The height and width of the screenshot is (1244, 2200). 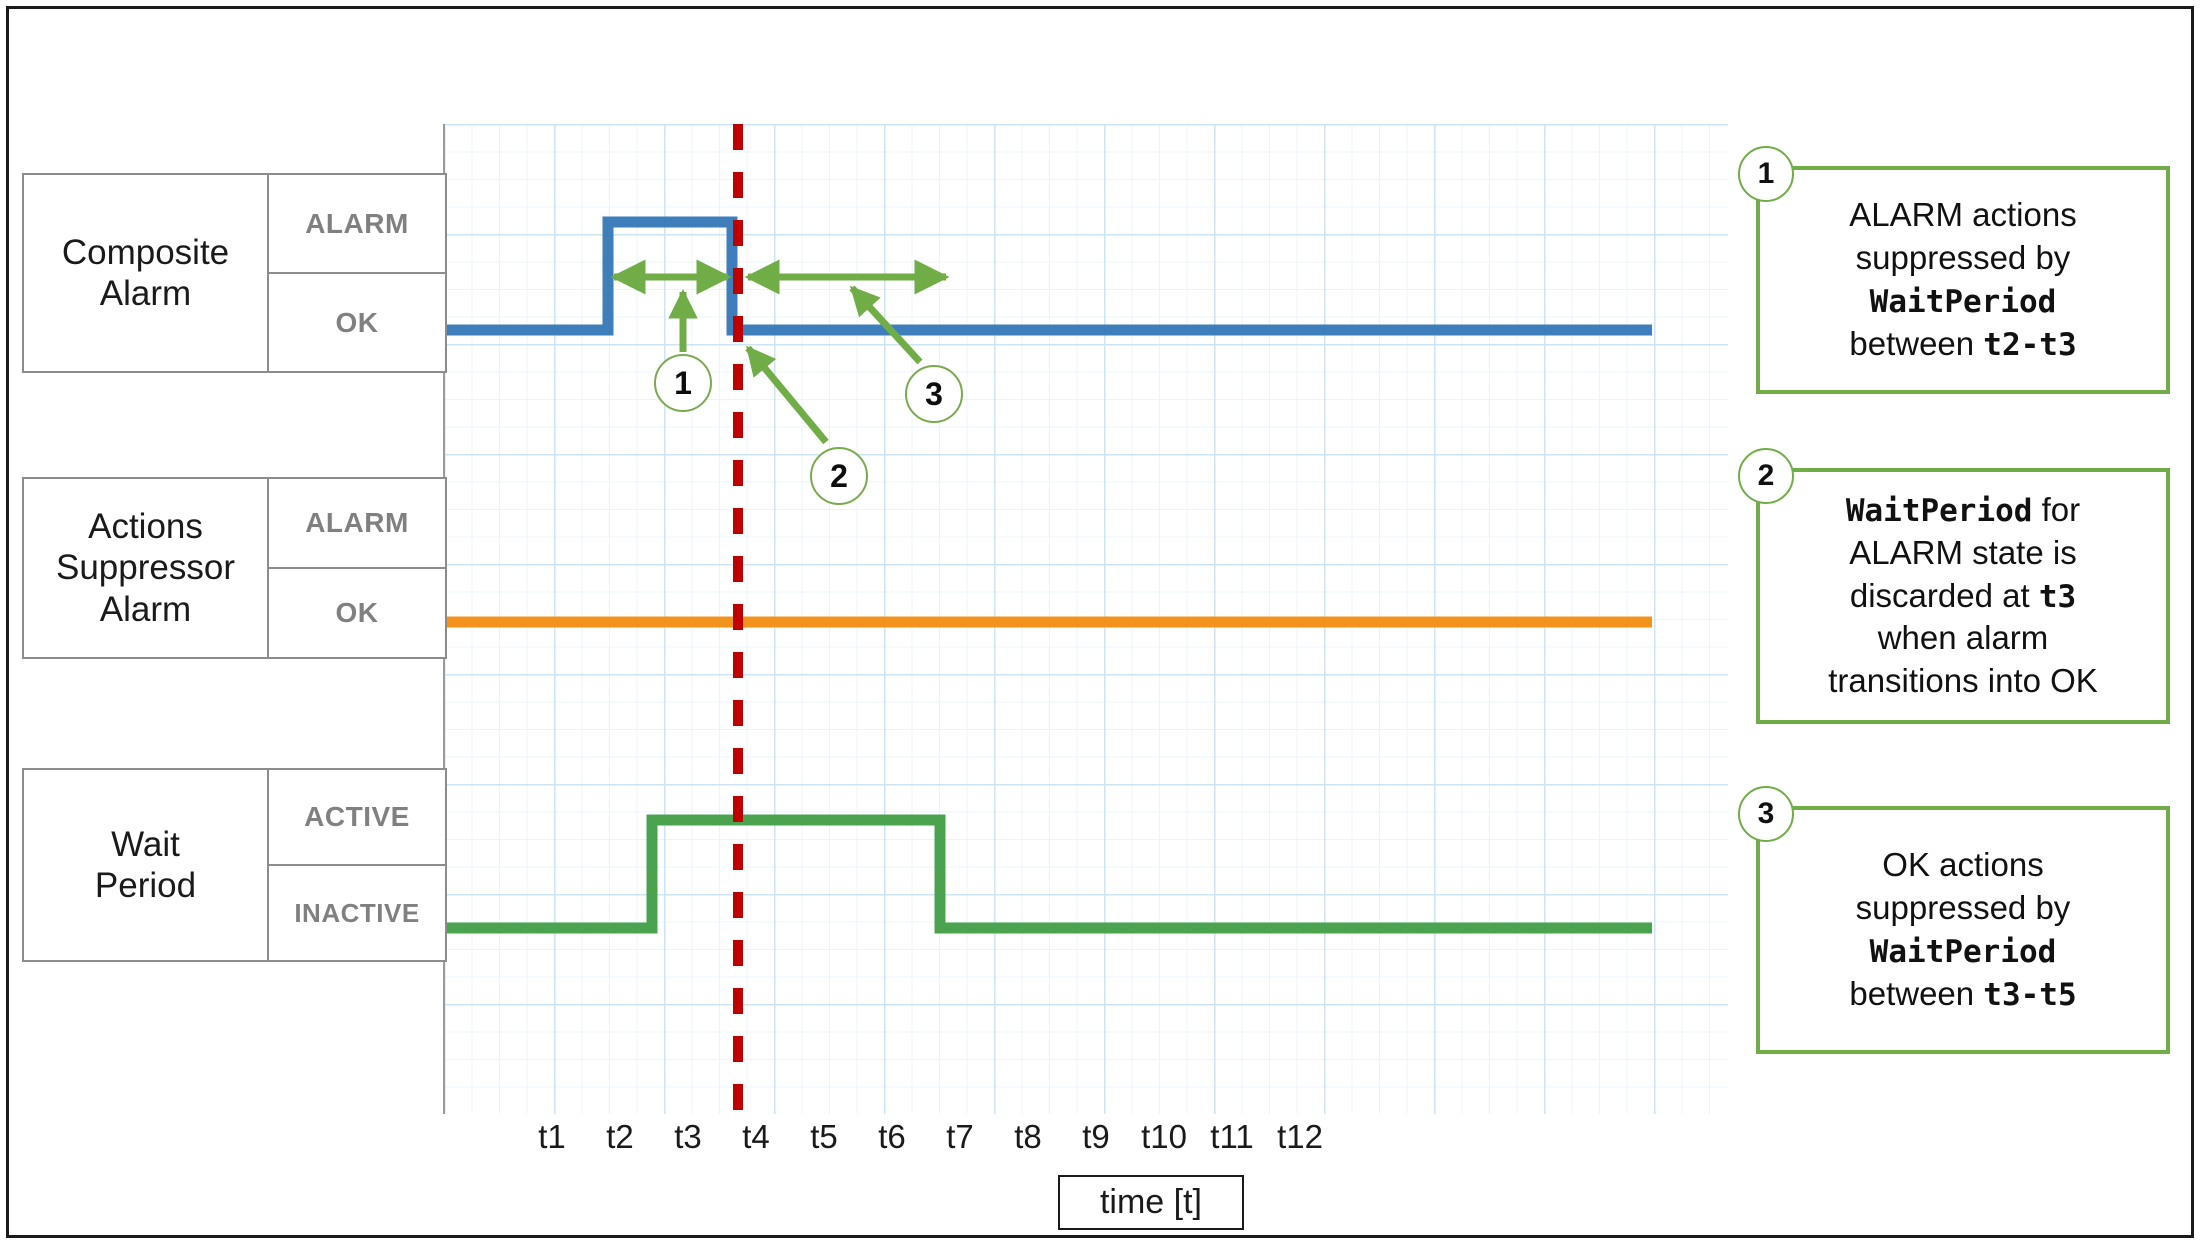 I want to click on callout-2-line-2: ALARM state is, so click(x=1963, y=552).